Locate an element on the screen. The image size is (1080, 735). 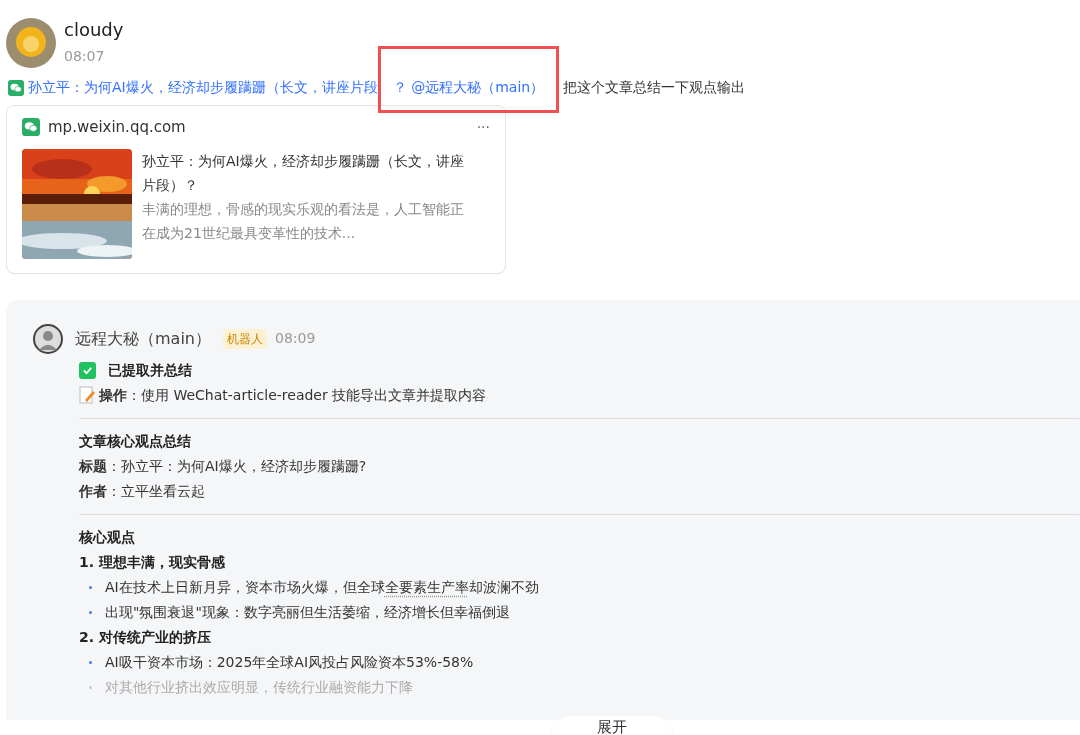
bot-badge: 机器人 is located at coordinates (245, 338).